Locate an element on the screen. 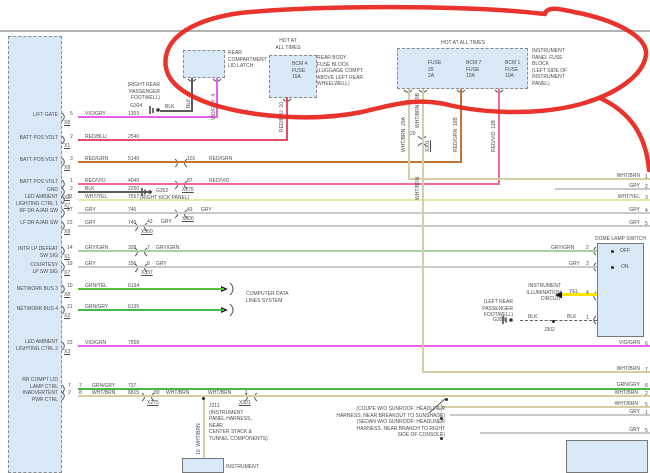  label-6815: 6815 is located at coordinates (134, 393).